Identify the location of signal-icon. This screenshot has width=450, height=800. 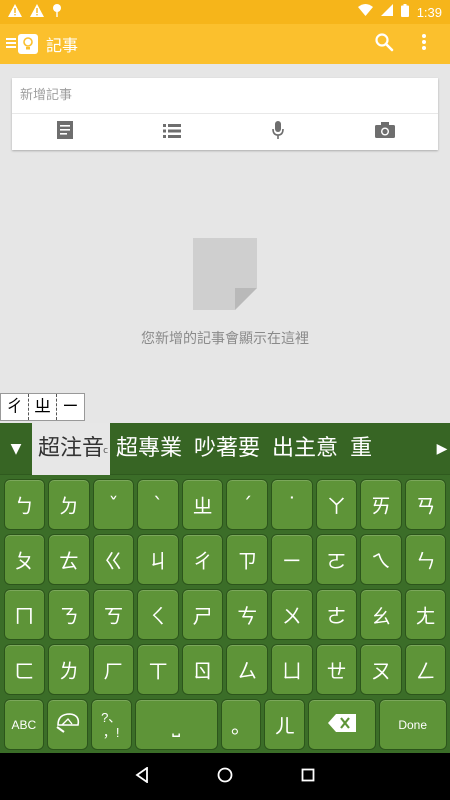
(386, 12).